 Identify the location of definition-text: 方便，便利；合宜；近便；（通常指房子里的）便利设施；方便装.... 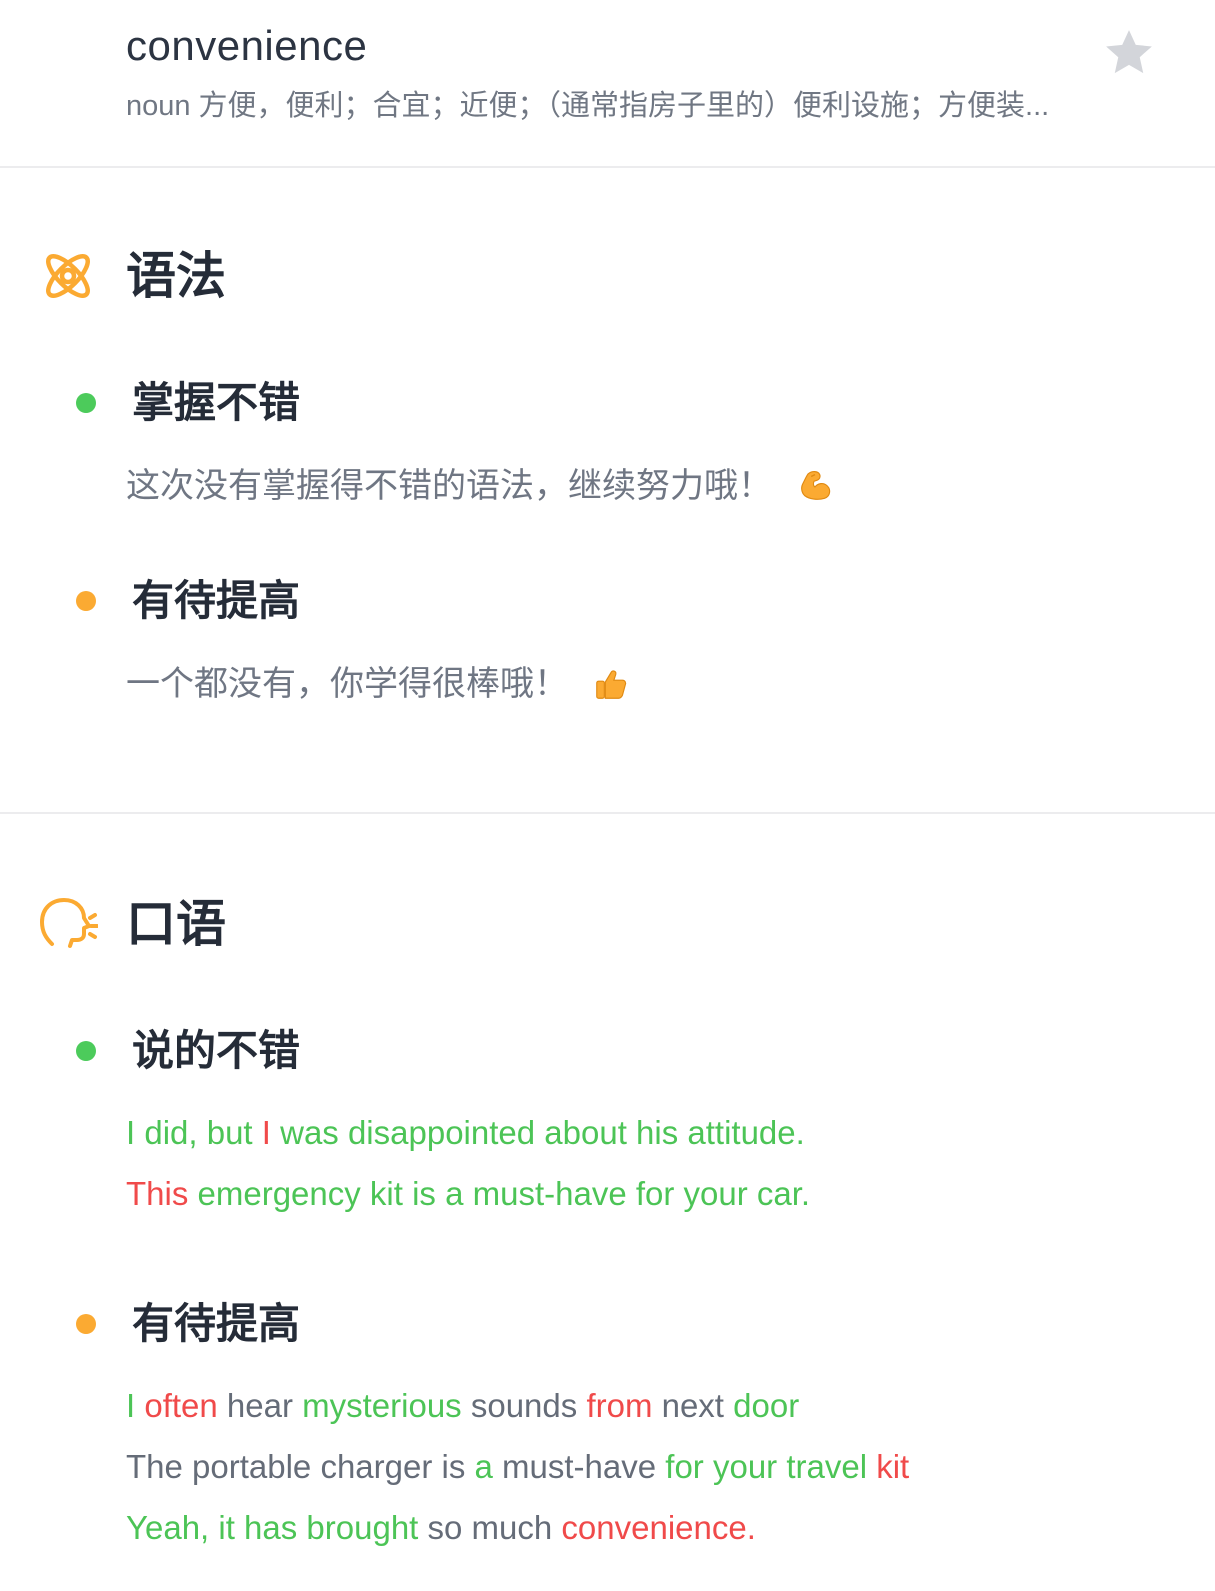
(624, 106).